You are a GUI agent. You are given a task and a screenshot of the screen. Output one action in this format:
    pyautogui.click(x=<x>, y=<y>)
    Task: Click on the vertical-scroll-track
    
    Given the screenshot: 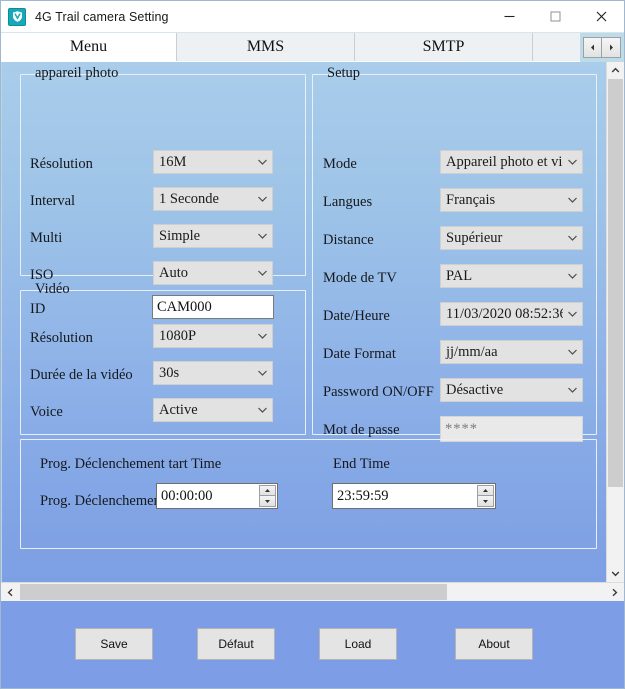 What is the action you would take?
    pyautogui.click(x=615, y=322)
    